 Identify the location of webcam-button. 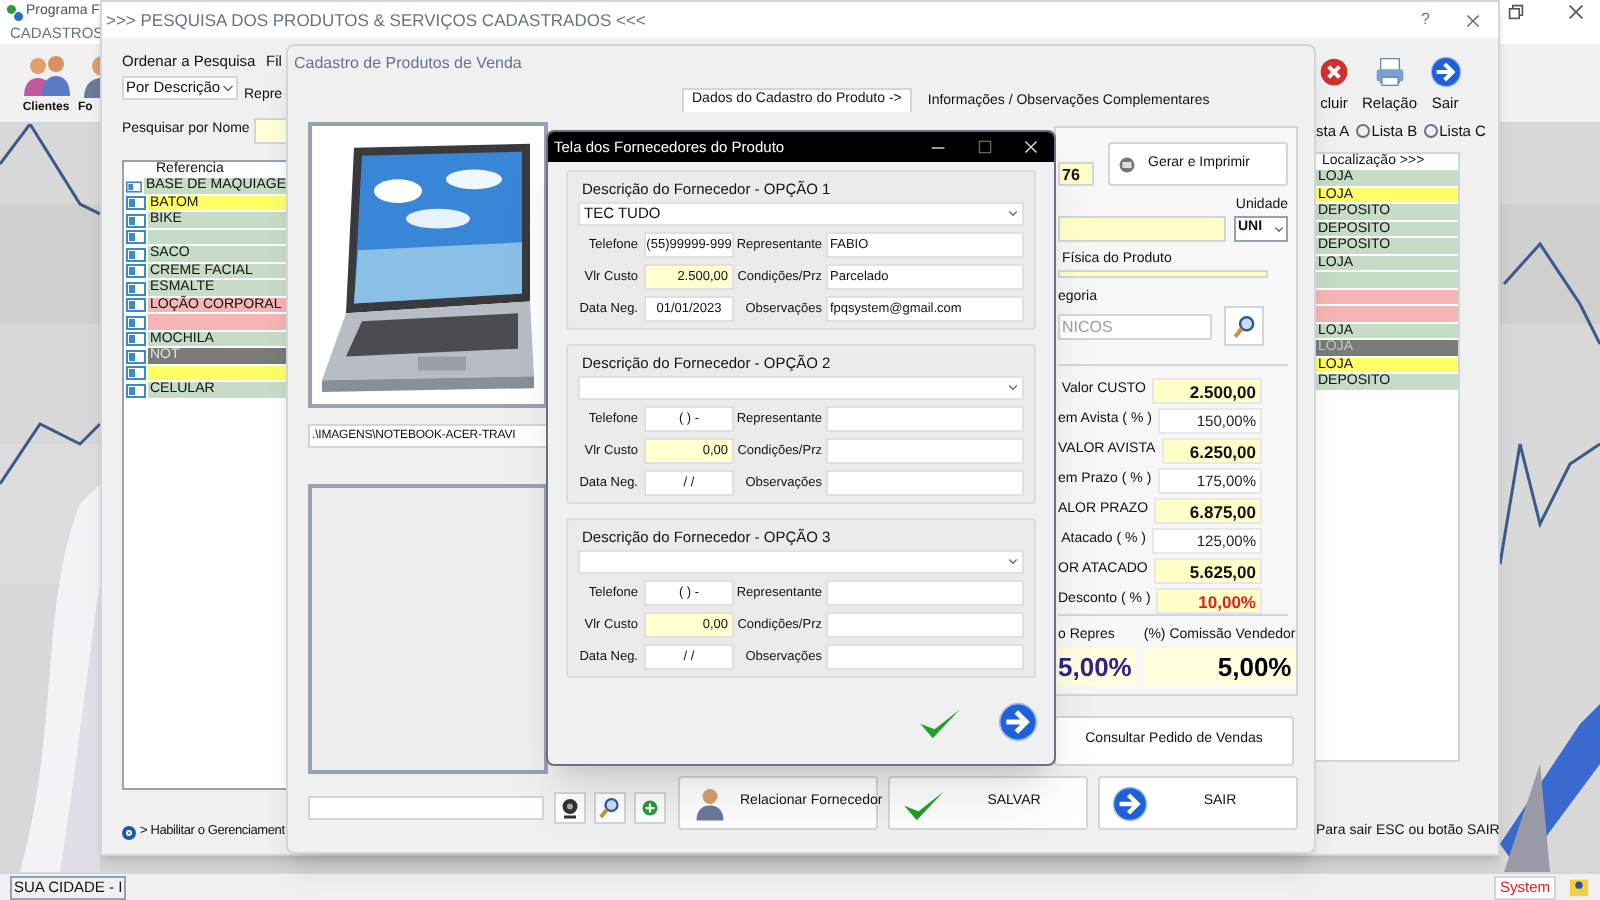
(570, 808).